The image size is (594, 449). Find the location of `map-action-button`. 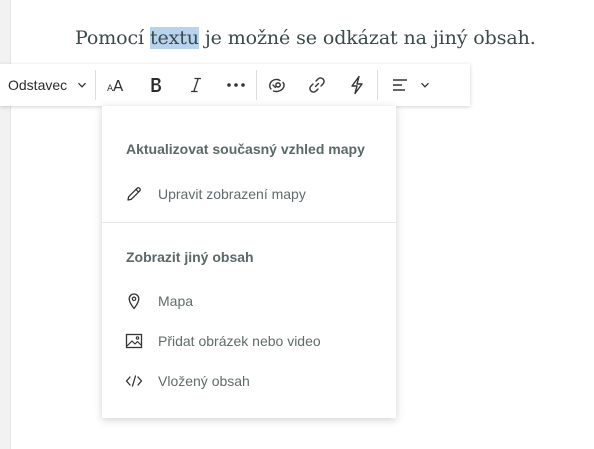

map-action-button is located at coordinates (277, 85).